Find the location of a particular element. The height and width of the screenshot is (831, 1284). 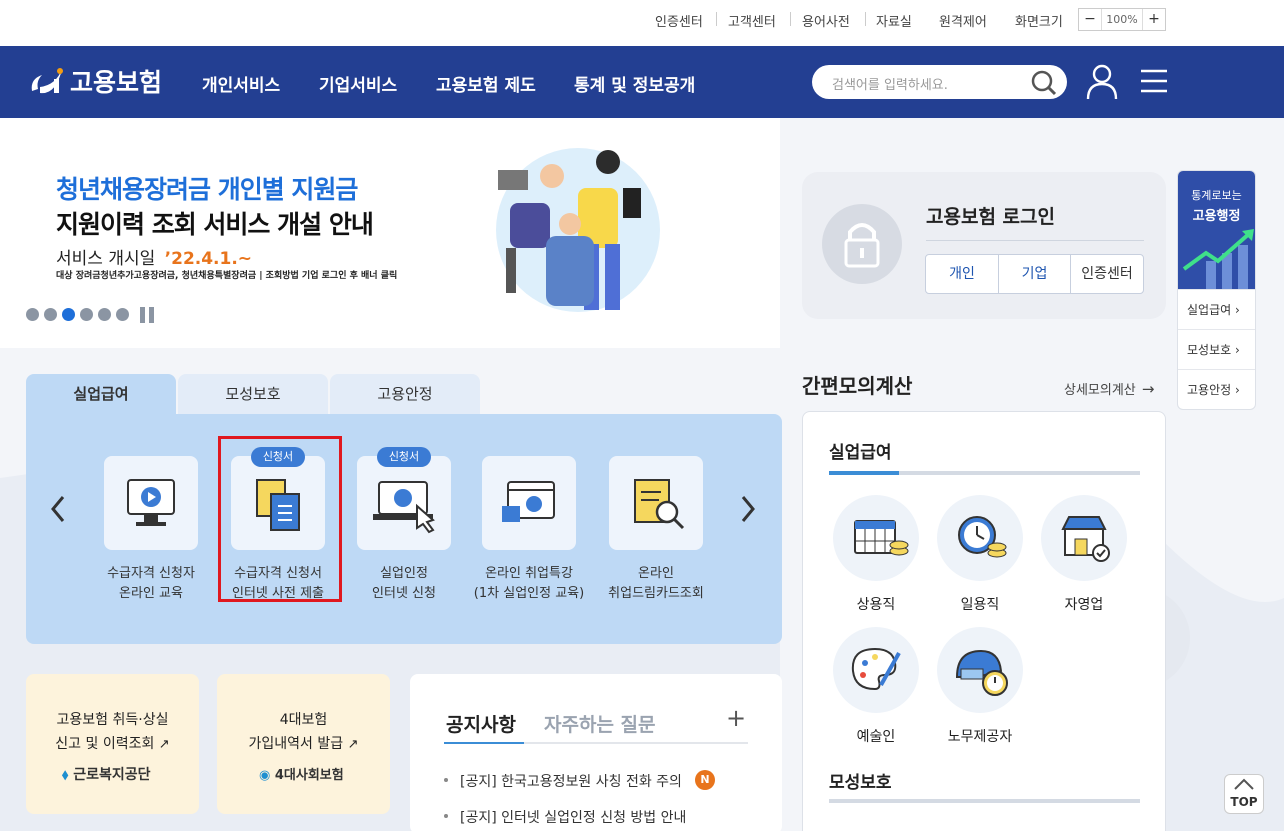

service-card-unemployment-recognition is located at coordinates (404, 503).